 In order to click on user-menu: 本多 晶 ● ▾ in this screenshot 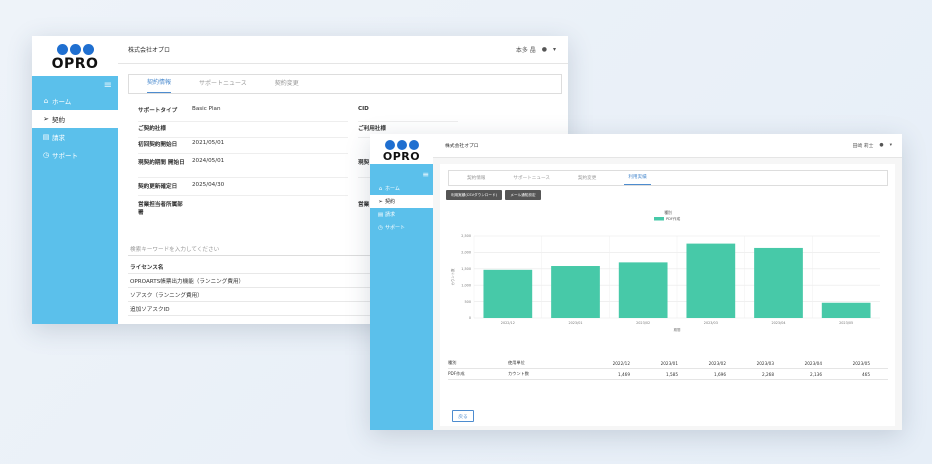, I will do `click(536, 49)`.